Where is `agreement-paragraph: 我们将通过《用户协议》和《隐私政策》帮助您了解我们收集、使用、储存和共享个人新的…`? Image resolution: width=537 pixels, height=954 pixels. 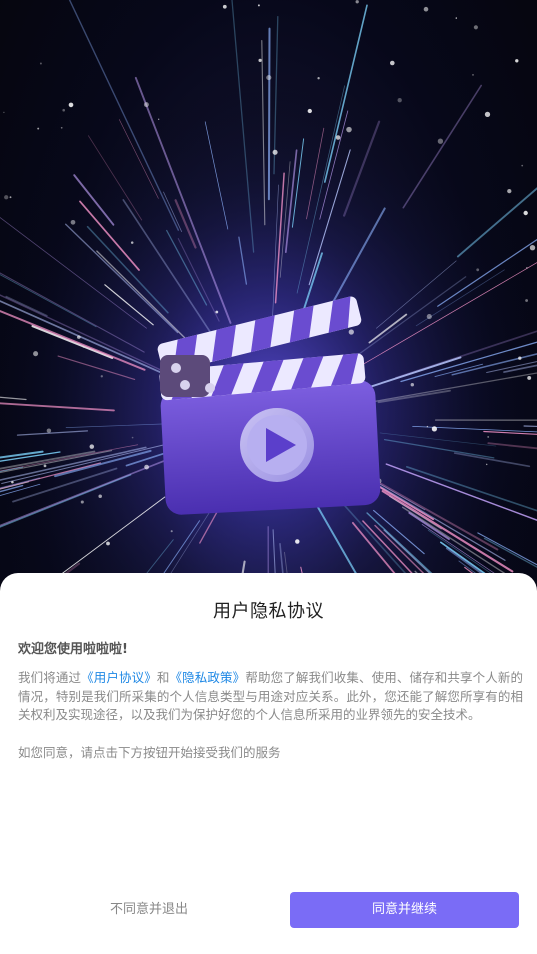 agreement-paragraph: 我们将通过《用户协议》和《隐私政策》帮助您了解我们收集、使用、储存和共享个人新的… is located at coordinates (270, 697).